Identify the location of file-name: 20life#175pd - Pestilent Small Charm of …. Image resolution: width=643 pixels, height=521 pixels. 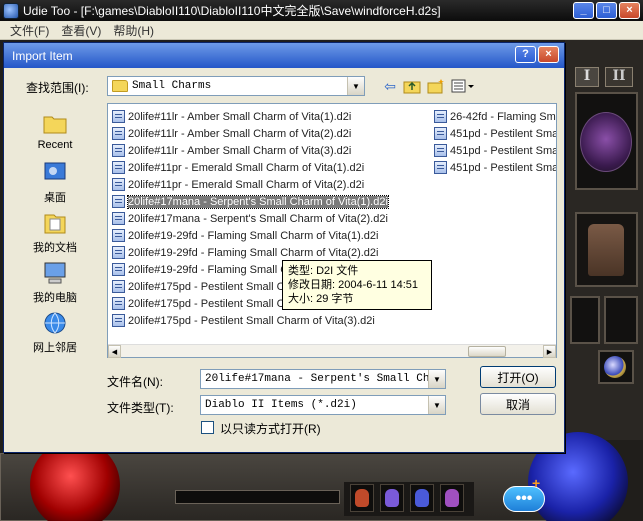
(251, 320).